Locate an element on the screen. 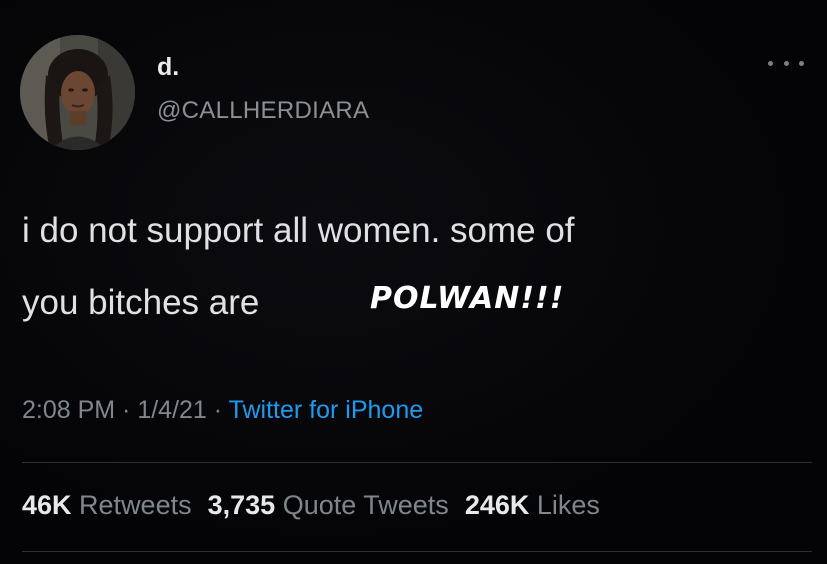  tweet-stats: 46K Retweets 3,735 Quote Tweets 246K Likes is located at coordinates (311, 505).